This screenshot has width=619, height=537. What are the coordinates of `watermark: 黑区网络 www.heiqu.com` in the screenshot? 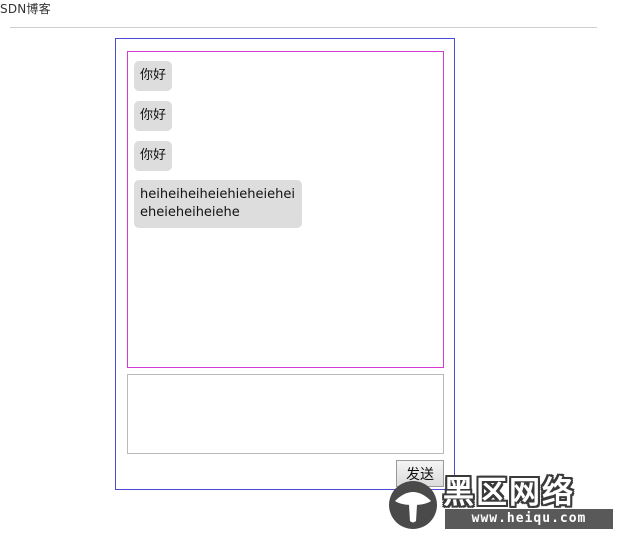 It's located at (500, 503).